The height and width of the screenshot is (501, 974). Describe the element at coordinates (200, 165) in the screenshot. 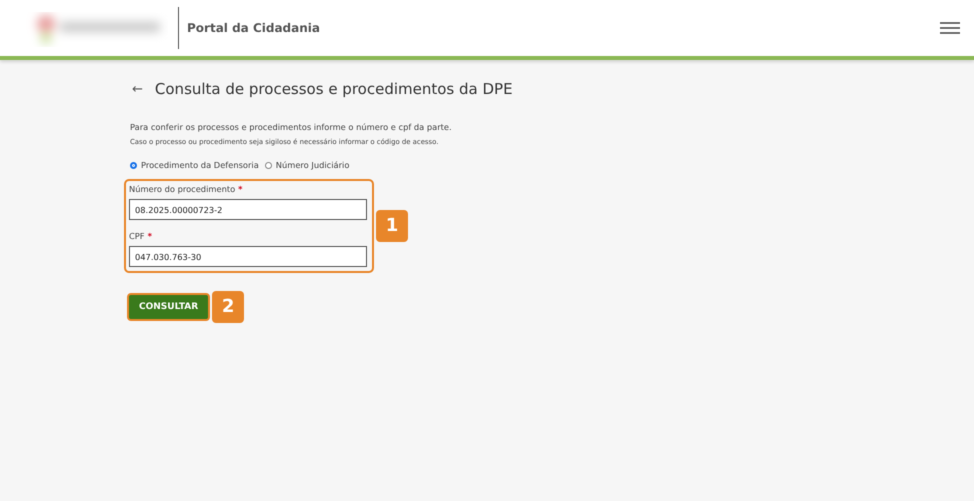

I see `radio-label: Procedimento da Defensoria` at that location.